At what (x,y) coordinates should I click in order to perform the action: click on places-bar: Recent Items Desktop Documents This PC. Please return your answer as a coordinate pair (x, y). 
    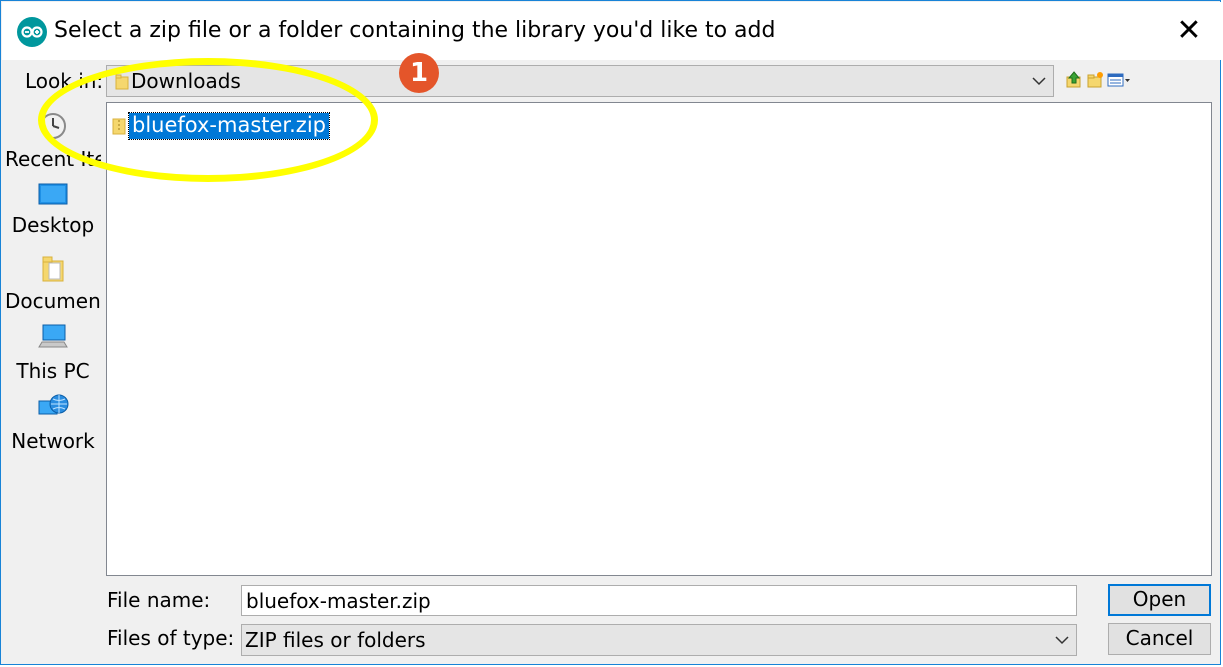
    Looking at the image, I should click on (53, 379).